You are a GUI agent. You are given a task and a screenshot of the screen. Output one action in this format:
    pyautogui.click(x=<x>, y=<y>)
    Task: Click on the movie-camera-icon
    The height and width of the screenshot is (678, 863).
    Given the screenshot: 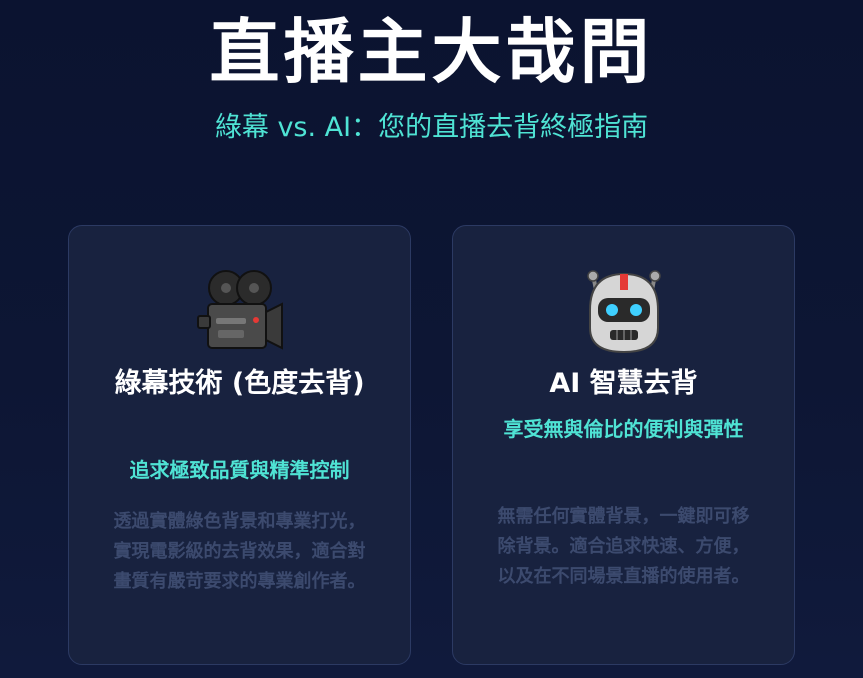 What is the action you would take?
    pyautogui.click(x=239, y=310)
    